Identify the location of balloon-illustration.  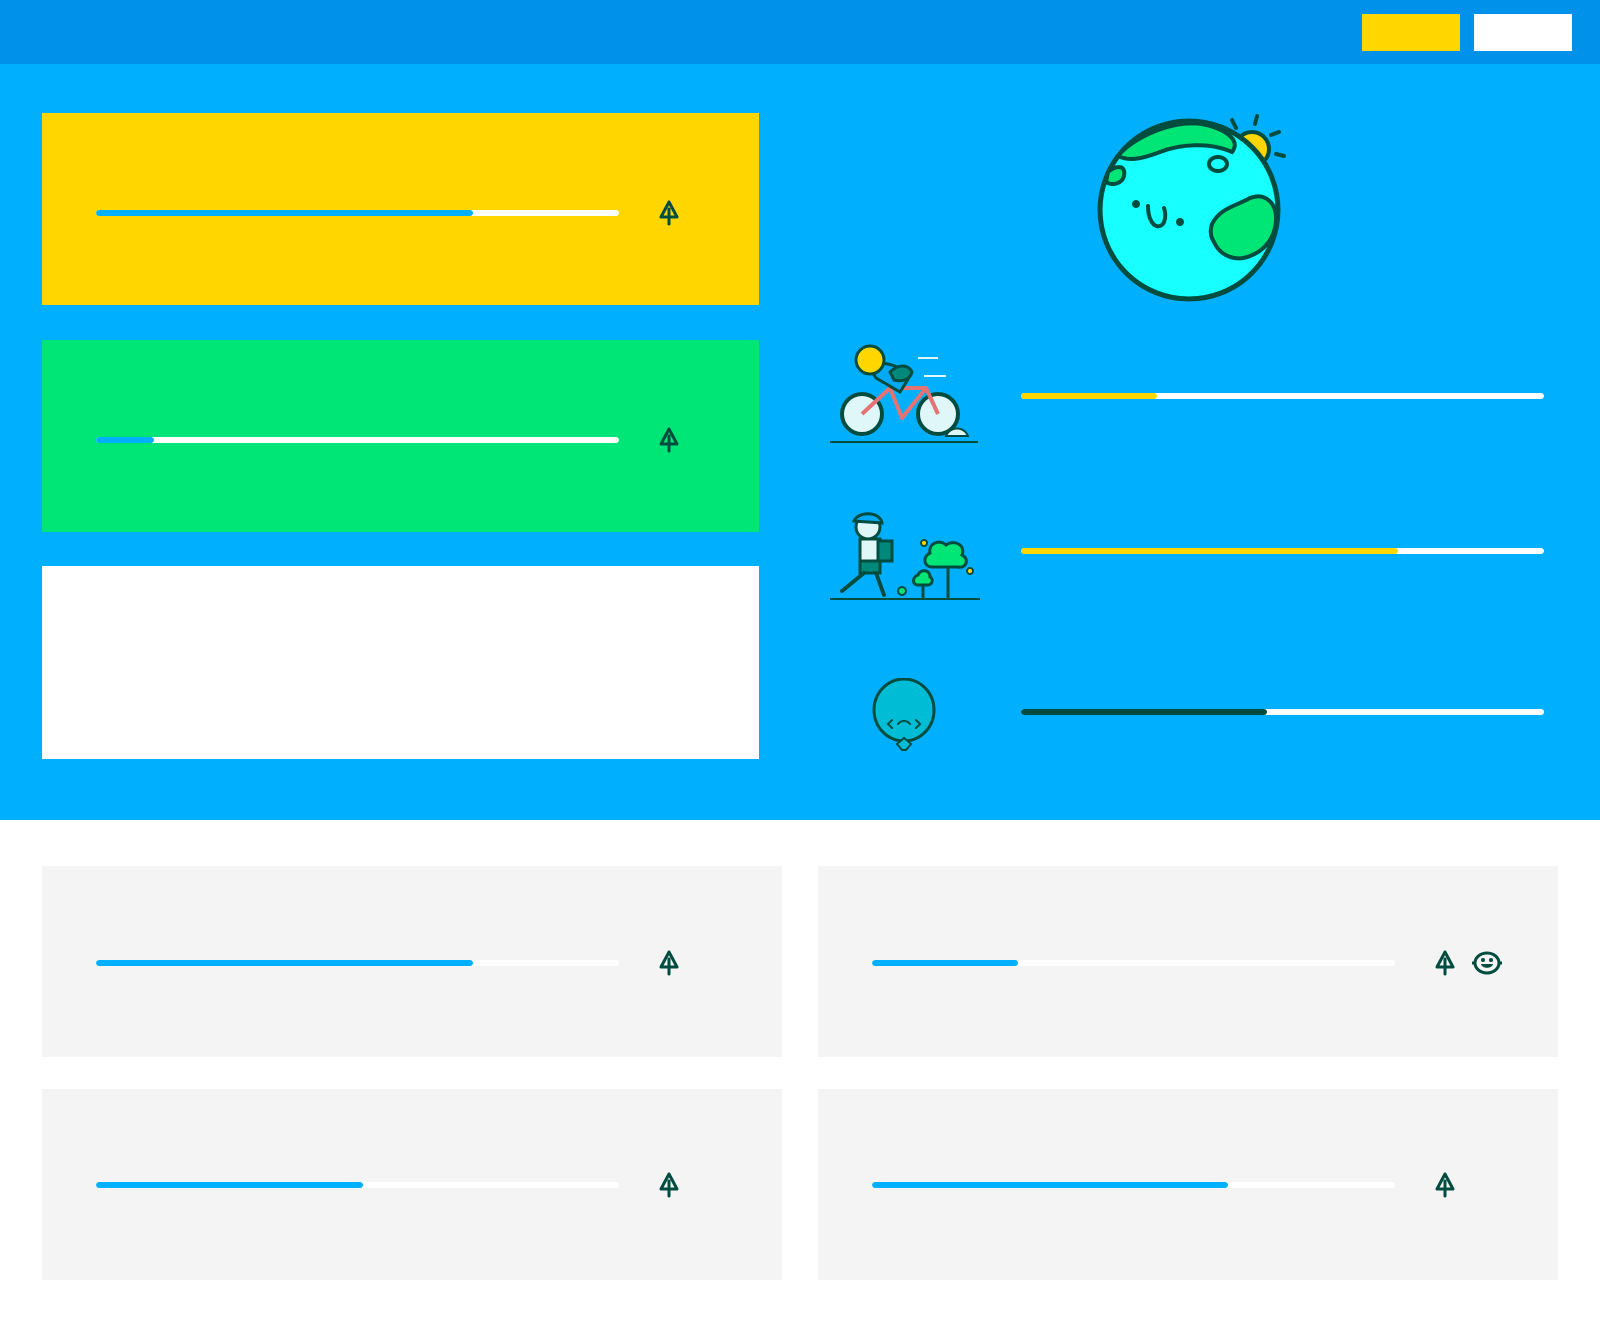
(904, 714).